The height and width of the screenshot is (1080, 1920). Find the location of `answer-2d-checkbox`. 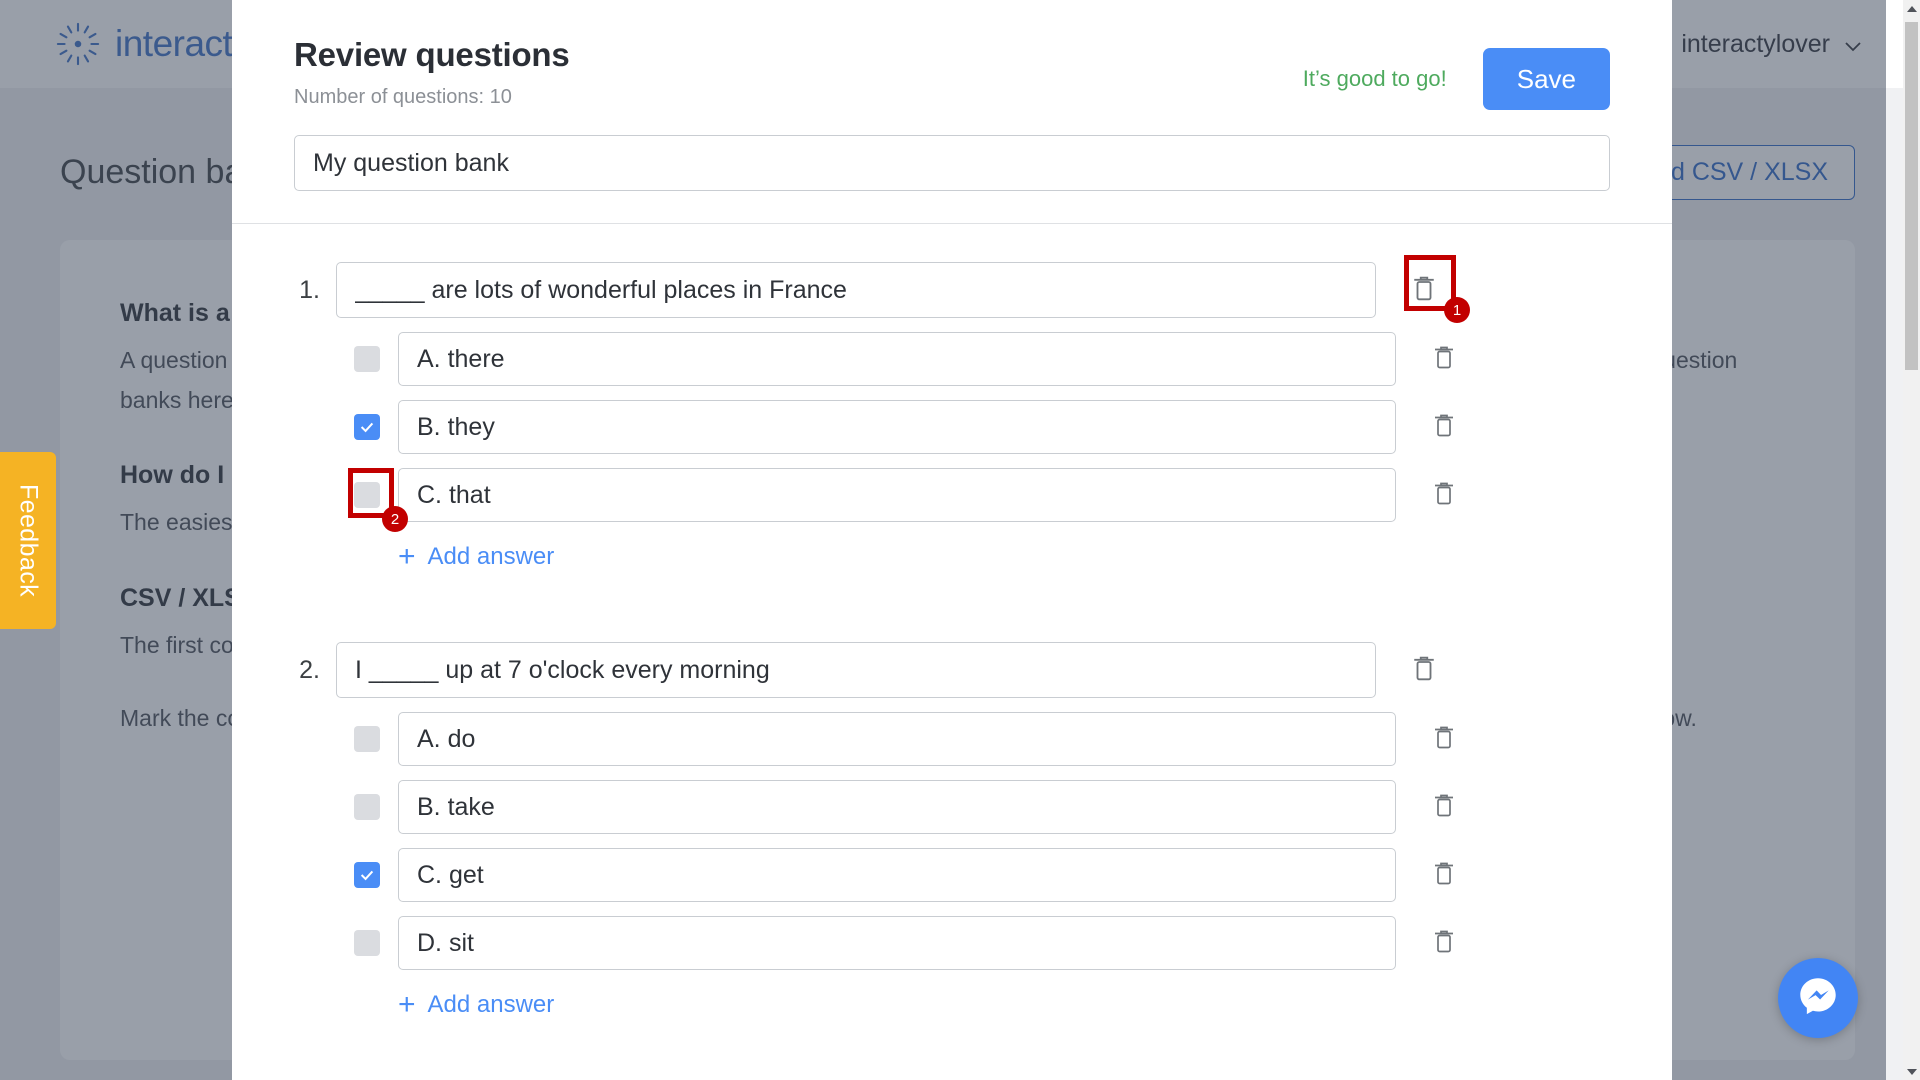

answer-2d-checkbox is located at coordinates (367, 943).